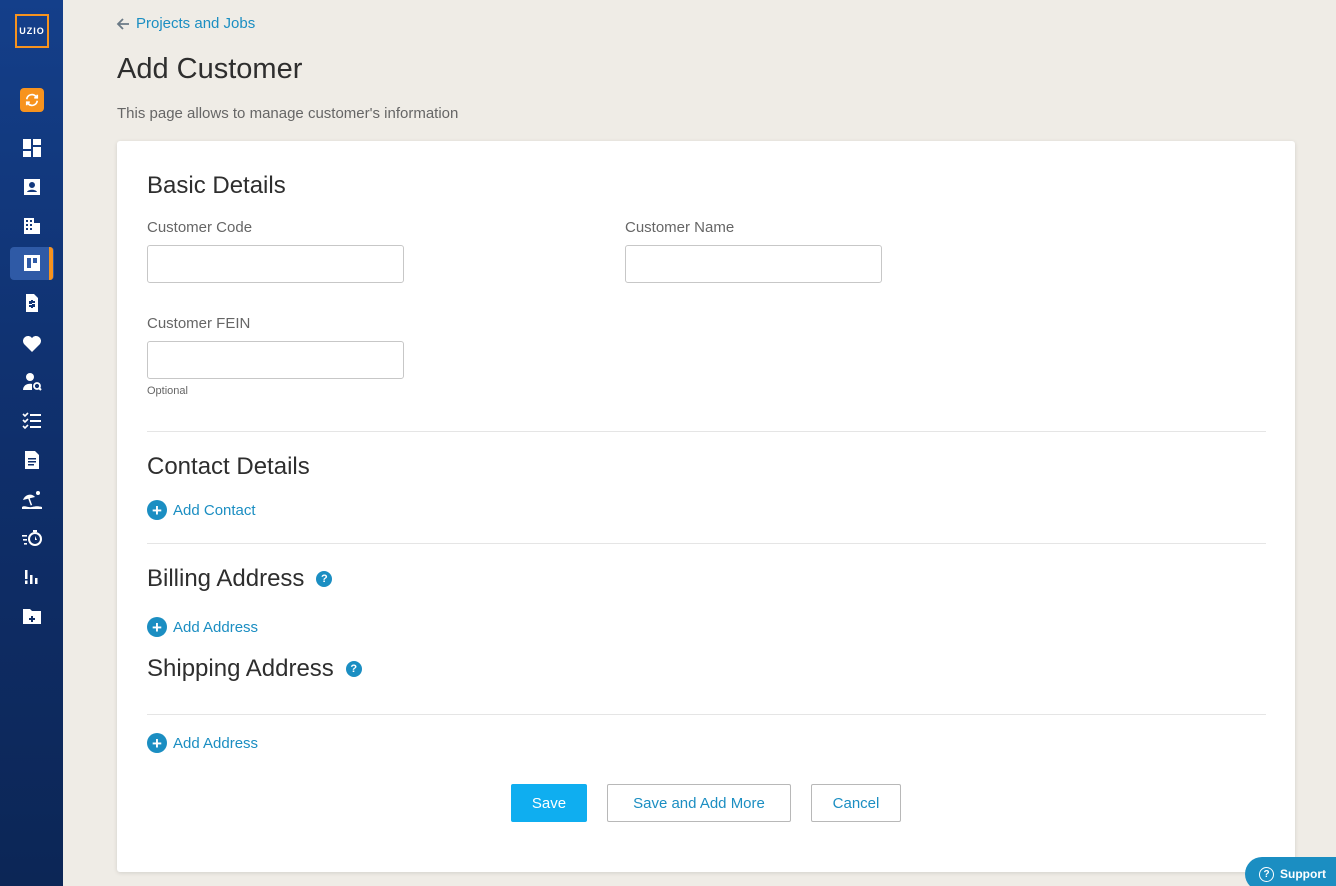 The image size is (1336, 886). I want to click on dashboard-icon, so click(32, 148).